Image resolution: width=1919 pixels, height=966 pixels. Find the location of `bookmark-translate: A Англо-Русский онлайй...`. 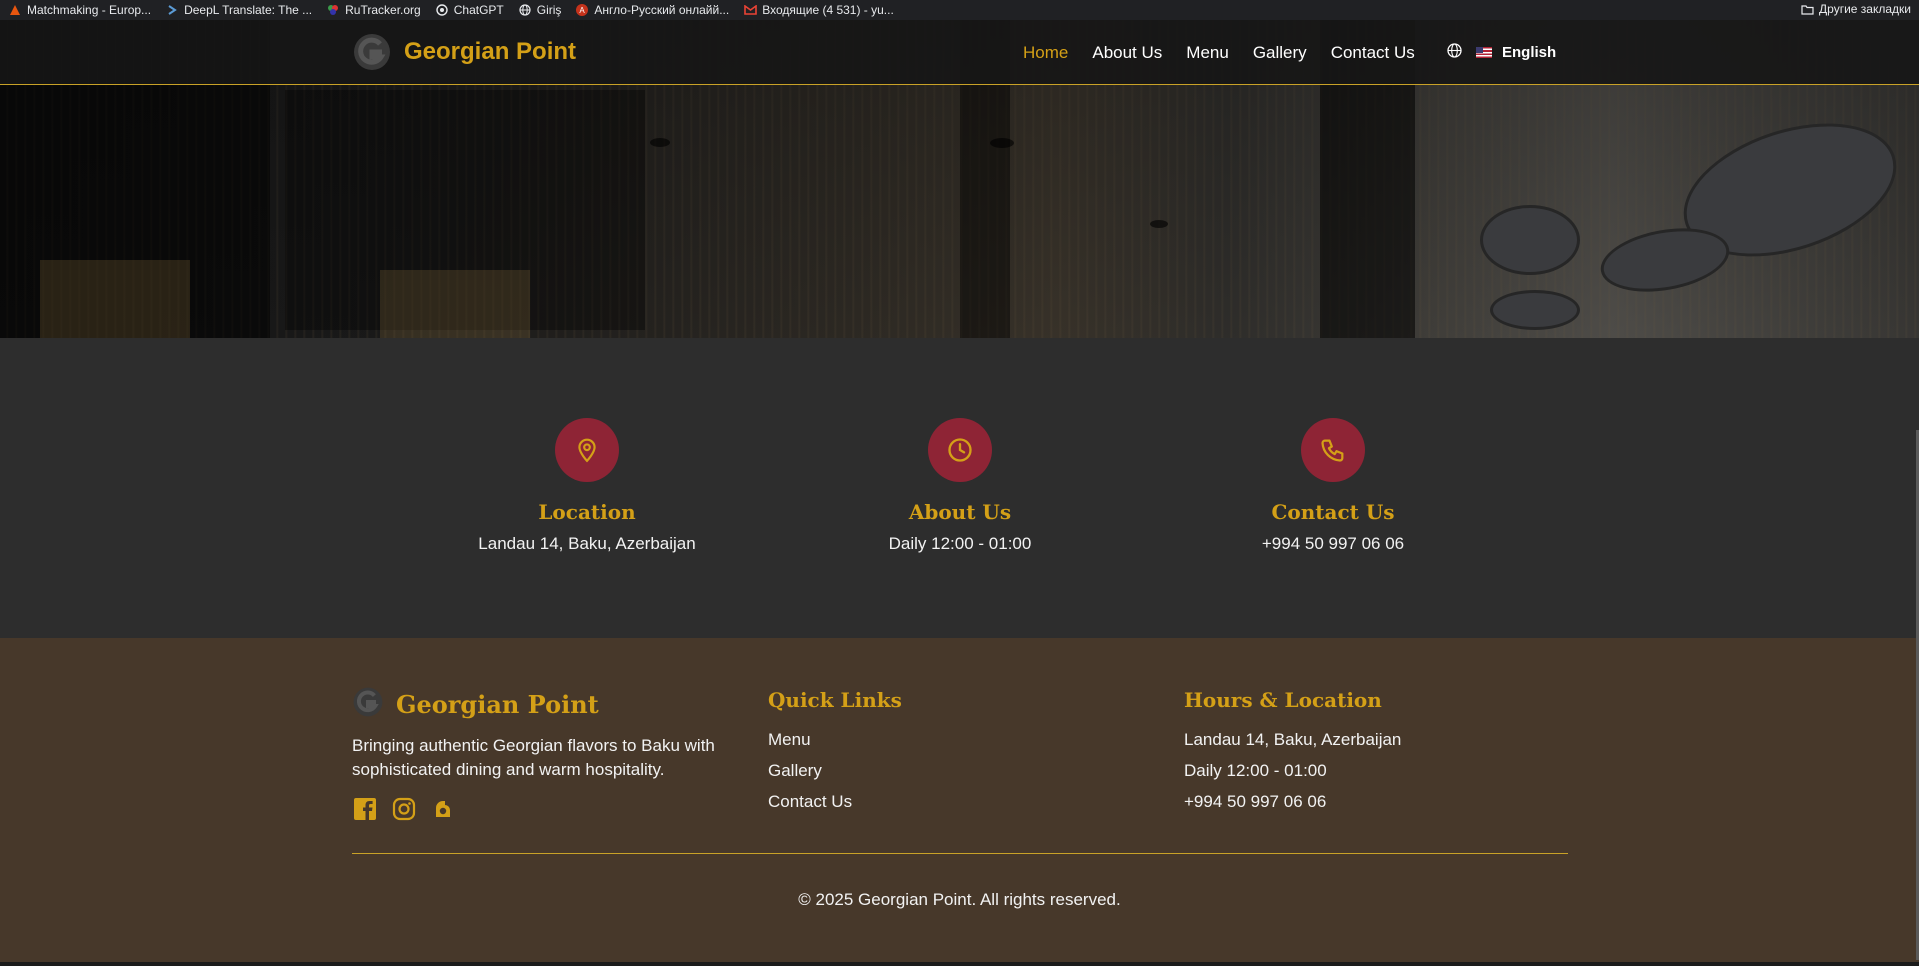

bookmark-translate: A Англо-Русский онлайй... is located at coordinates (652, 10).